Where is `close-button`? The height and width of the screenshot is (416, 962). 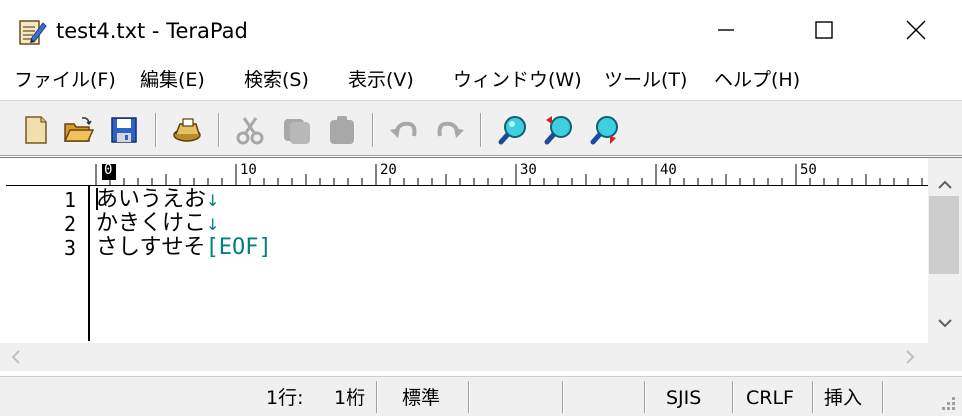
close-button is located at coordinates (916, 30).